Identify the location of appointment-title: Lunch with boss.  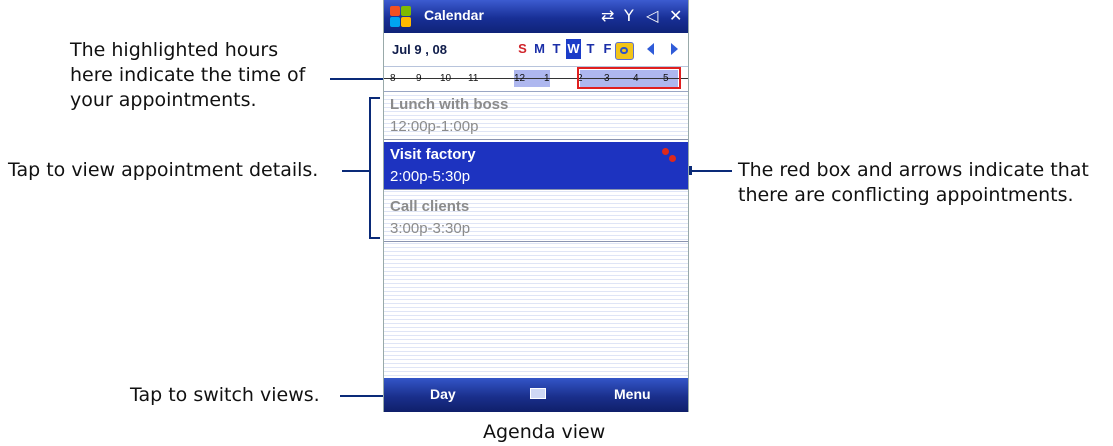
(449, 104).